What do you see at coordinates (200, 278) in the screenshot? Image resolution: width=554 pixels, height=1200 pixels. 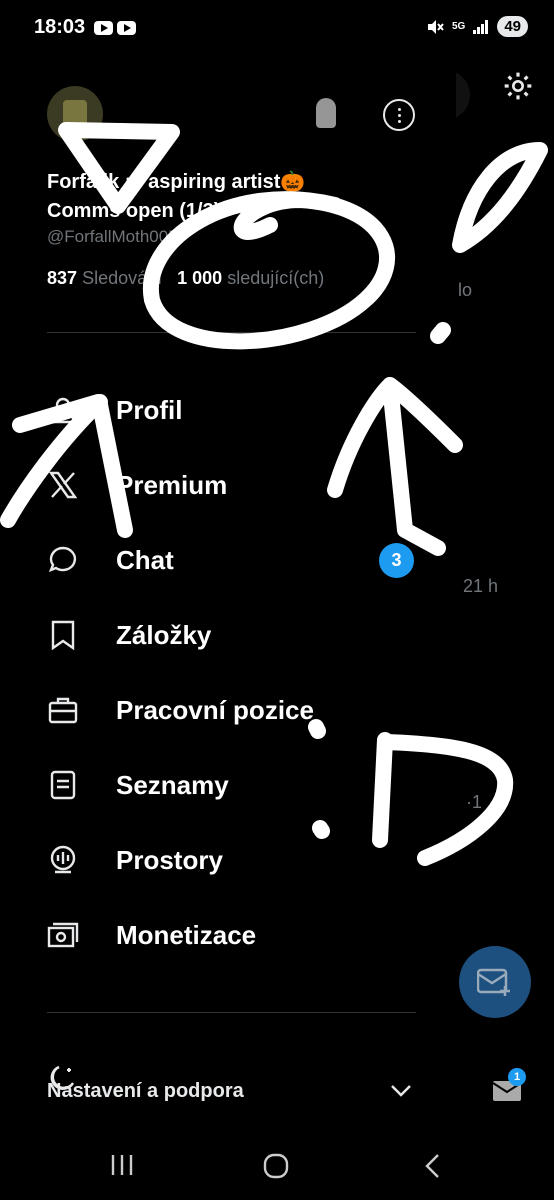 I see `followers-count: 1 000` at bounding box center [200, 278].